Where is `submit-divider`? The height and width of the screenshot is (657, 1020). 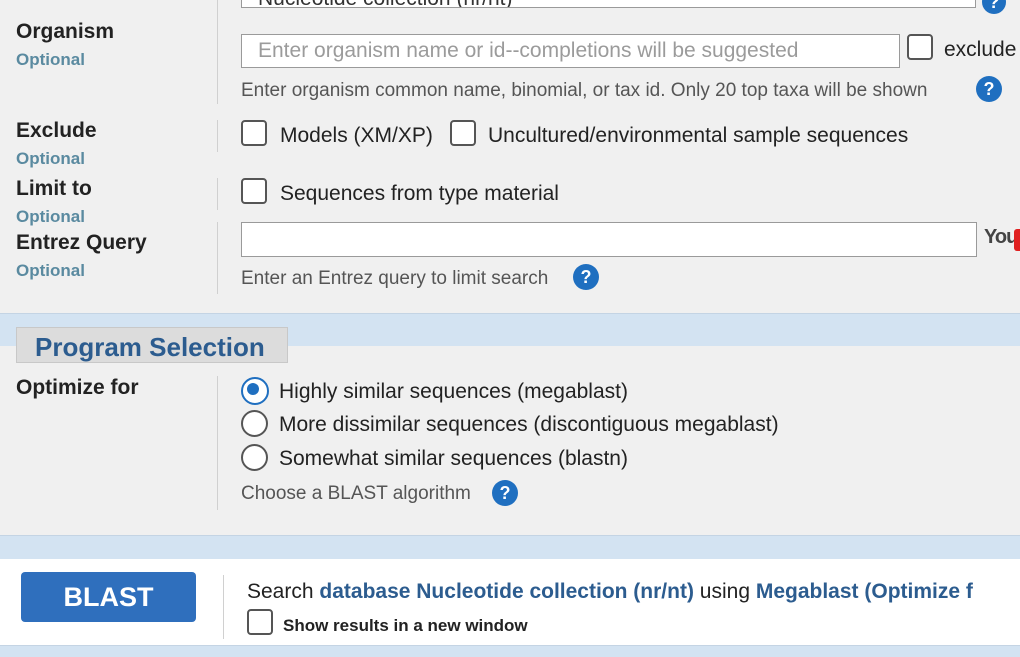 submit-divider is located at coordinates (223, 607).